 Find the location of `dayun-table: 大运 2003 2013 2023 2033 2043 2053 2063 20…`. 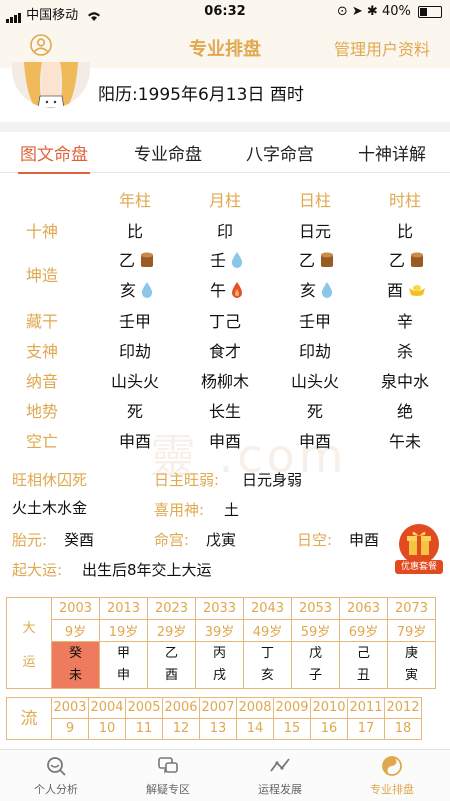

dayun-table: 大运 2003 2013 2023 2033 2043 2053 2063 20… is located at coordinates (221, 643).